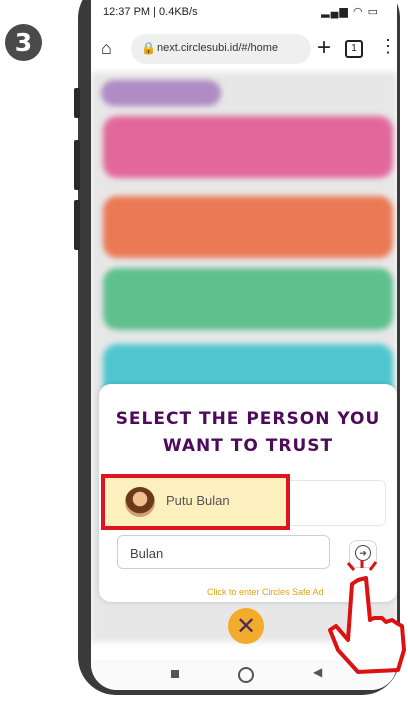  I want to click on recents-icon, so click(175, 674).